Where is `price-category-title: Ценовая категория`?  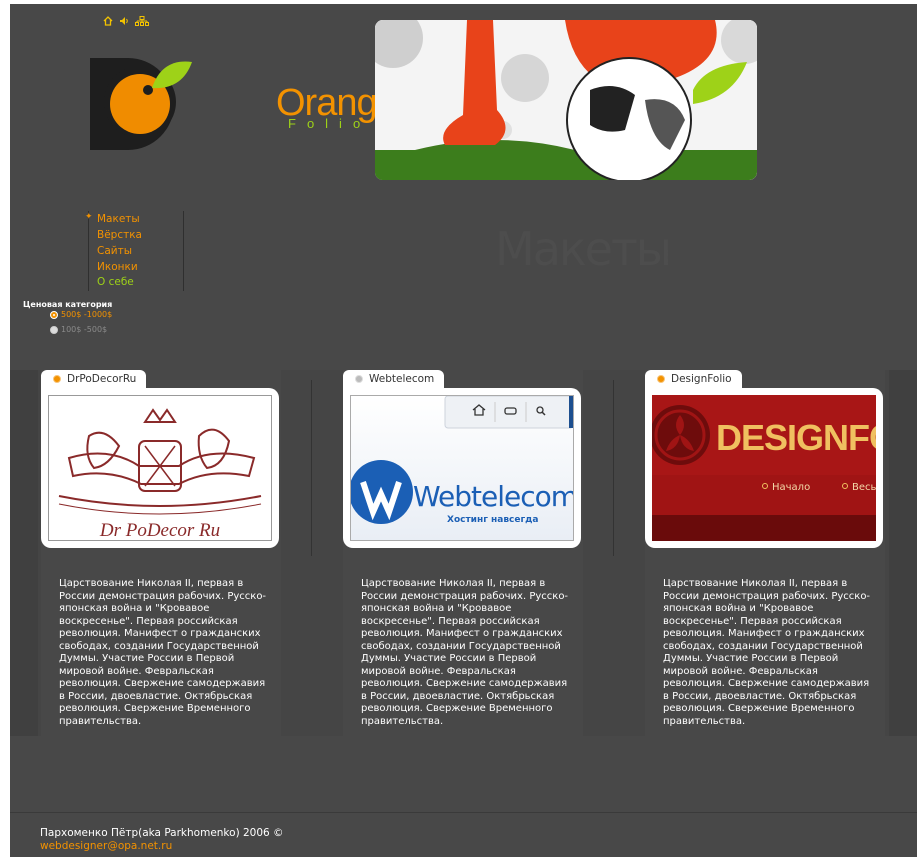
price-category-title: Ценовая категория is located at coordinates (68, 304).